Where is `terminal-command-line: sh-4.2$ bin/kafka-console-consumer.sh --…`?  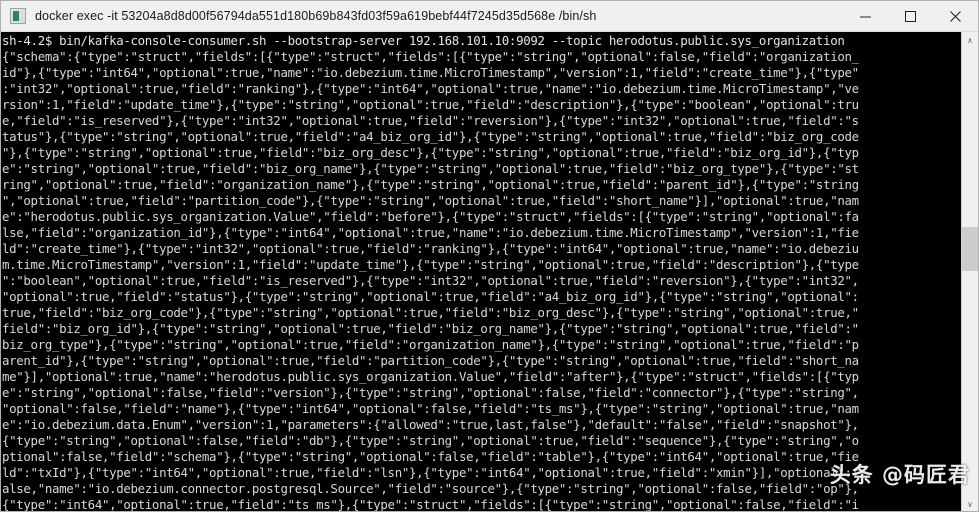 terminal-command-line: sh-4.2$ bin/kafka-console-consumer.sh --… is located at coordinates (423, 40).